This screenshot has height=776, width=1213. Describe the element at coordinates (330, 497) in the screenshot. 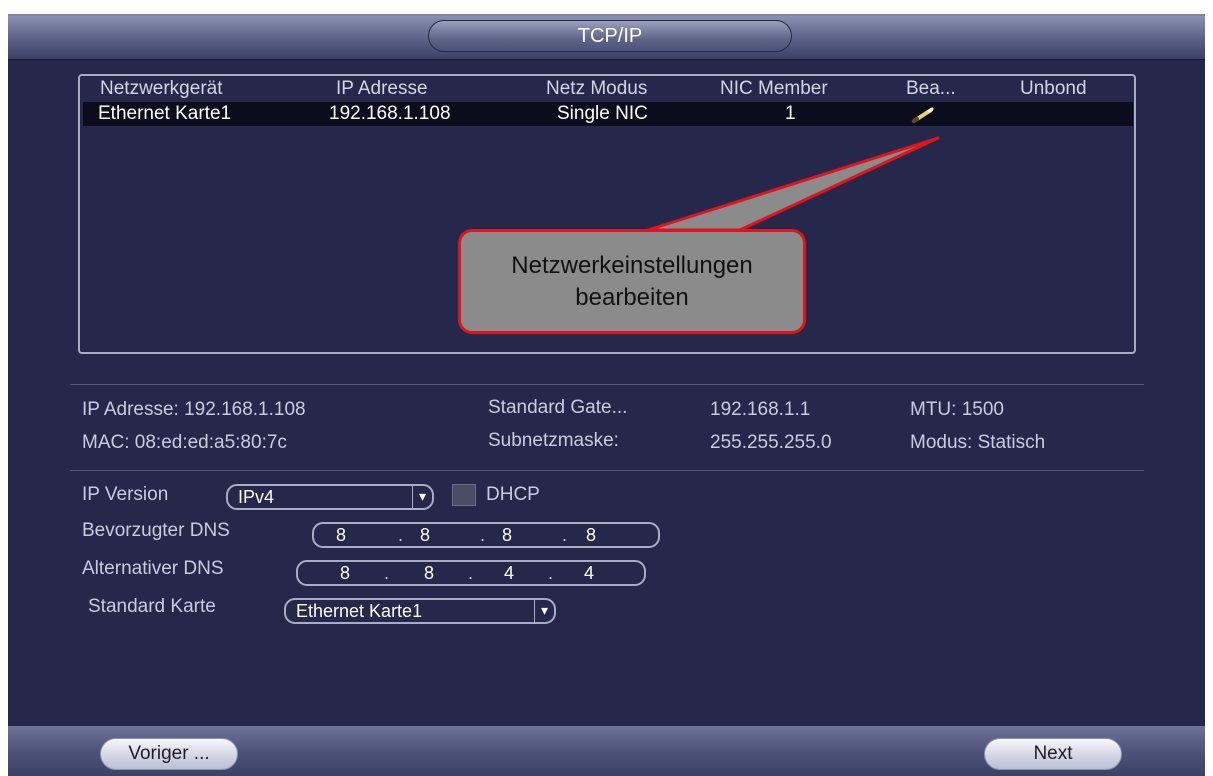

I see `ip-version-dropdown: IPv4 ▾` at that location.